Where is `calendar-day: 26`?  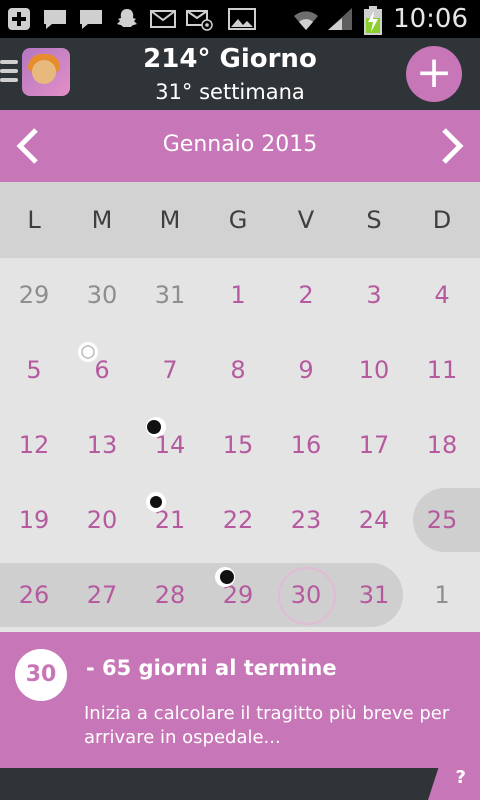
calendar-day: 26 is located at coordinates (34, 595).